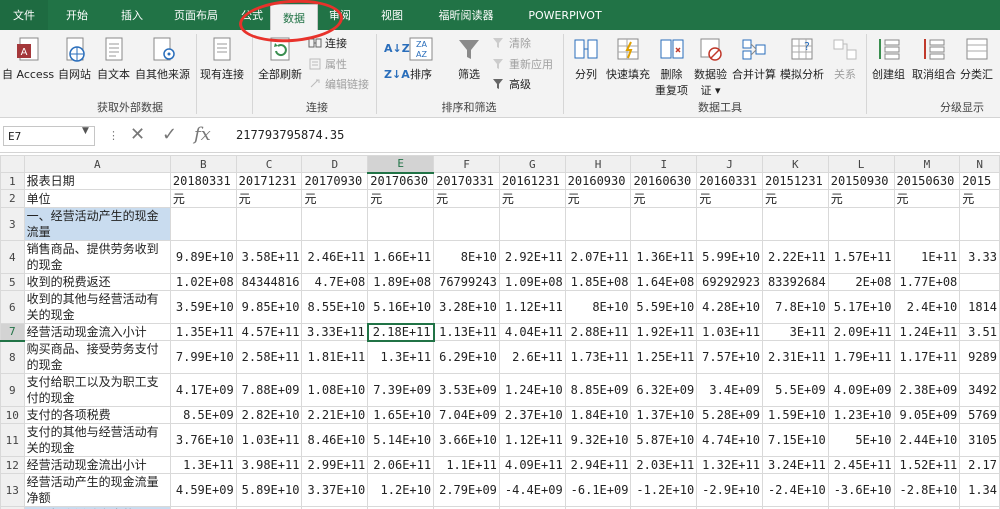 This screenshot has width=1000, height=509. Describe the element at coordinates (24, 15) in the screenshot. I see `tab-0: 文件` at that location.